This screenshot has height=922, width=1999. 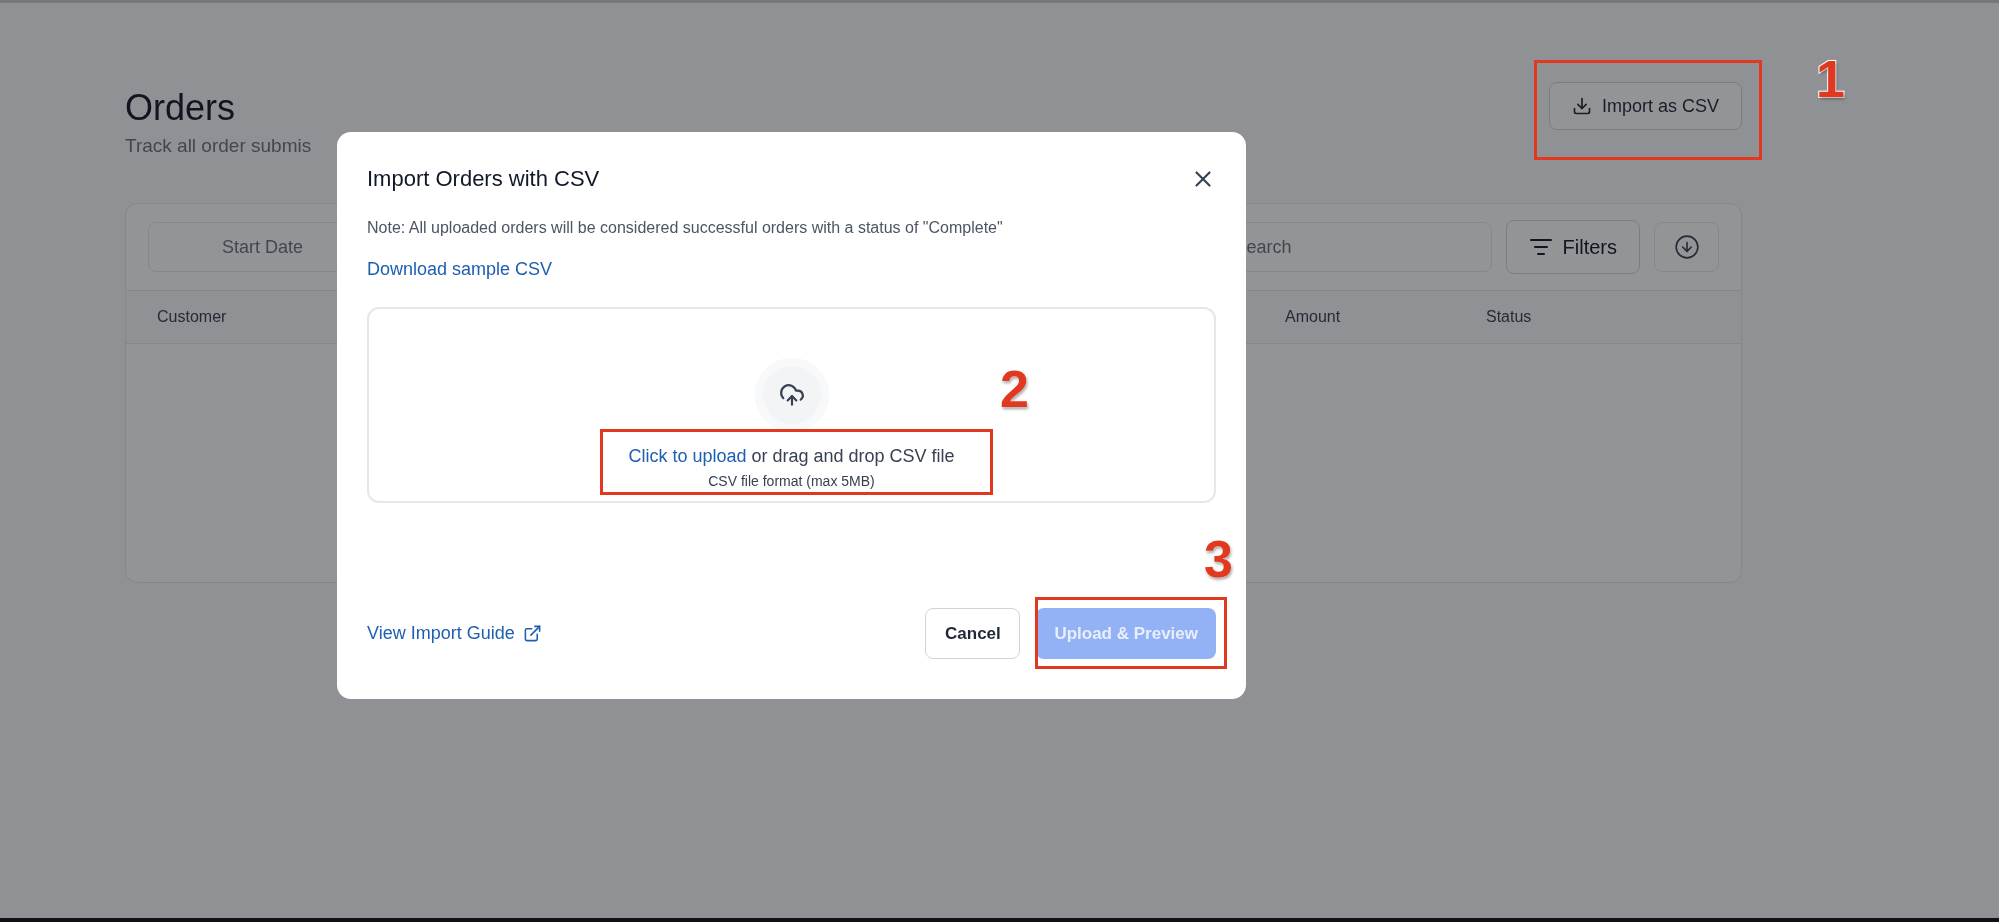 I want to click on filters-button: Filters, so click(x=1572, y=247).